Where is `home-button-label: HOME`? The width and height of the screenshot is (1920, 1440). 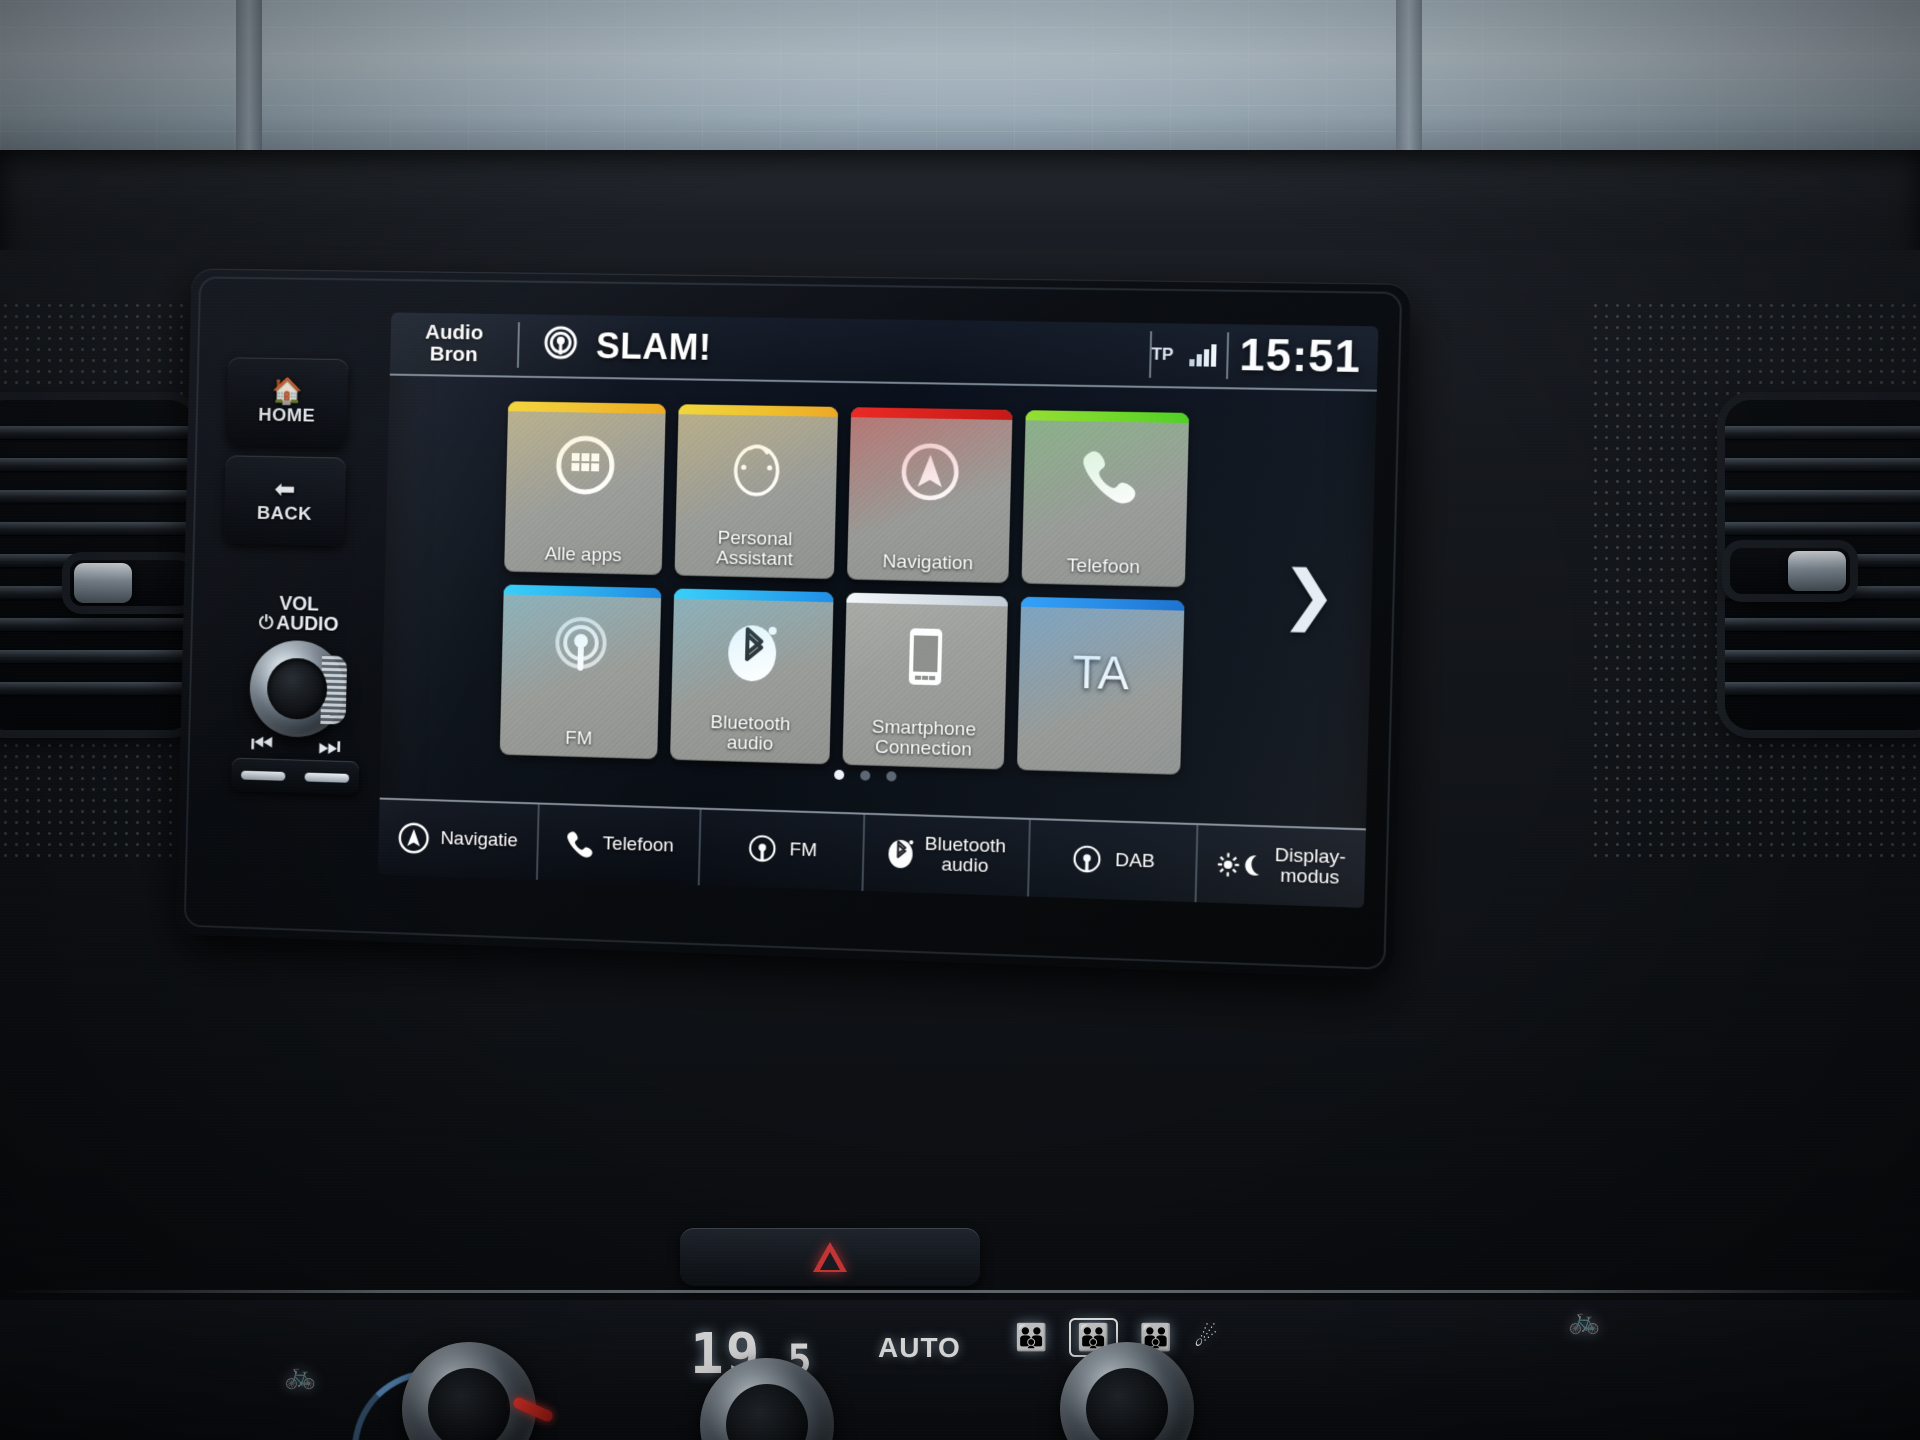 home-button-label: HOME is located at coordinates (287, 415).